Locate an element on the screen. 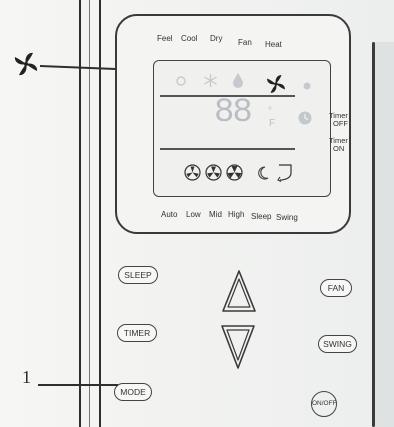  up-arrow-icon is located at coordinates (239, 291).